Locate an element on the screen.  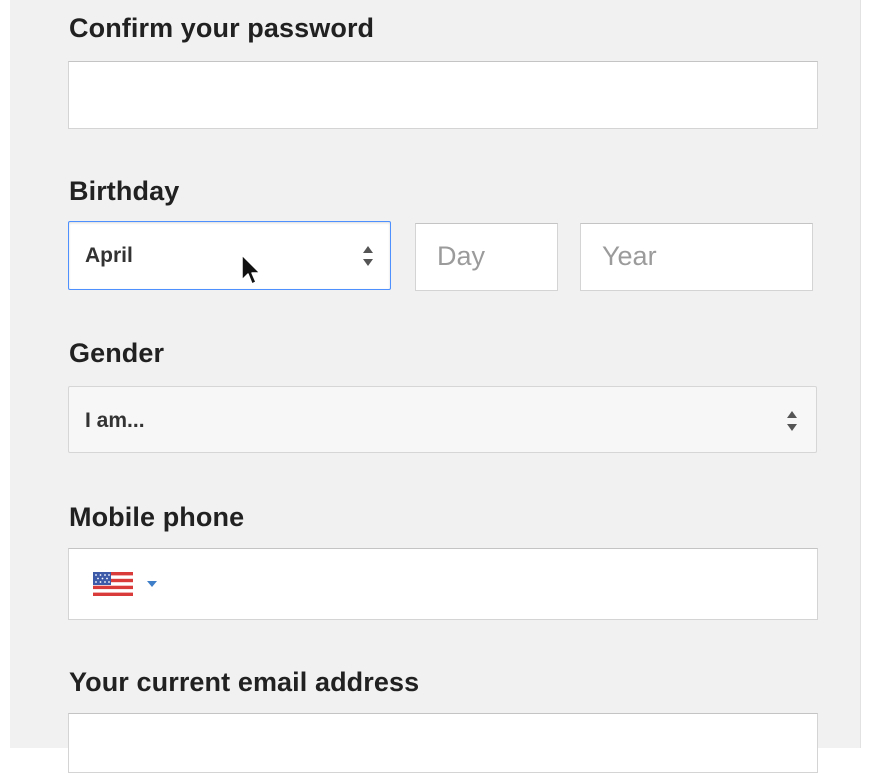
gender-label: Gender is located at coordinates (117, 353).